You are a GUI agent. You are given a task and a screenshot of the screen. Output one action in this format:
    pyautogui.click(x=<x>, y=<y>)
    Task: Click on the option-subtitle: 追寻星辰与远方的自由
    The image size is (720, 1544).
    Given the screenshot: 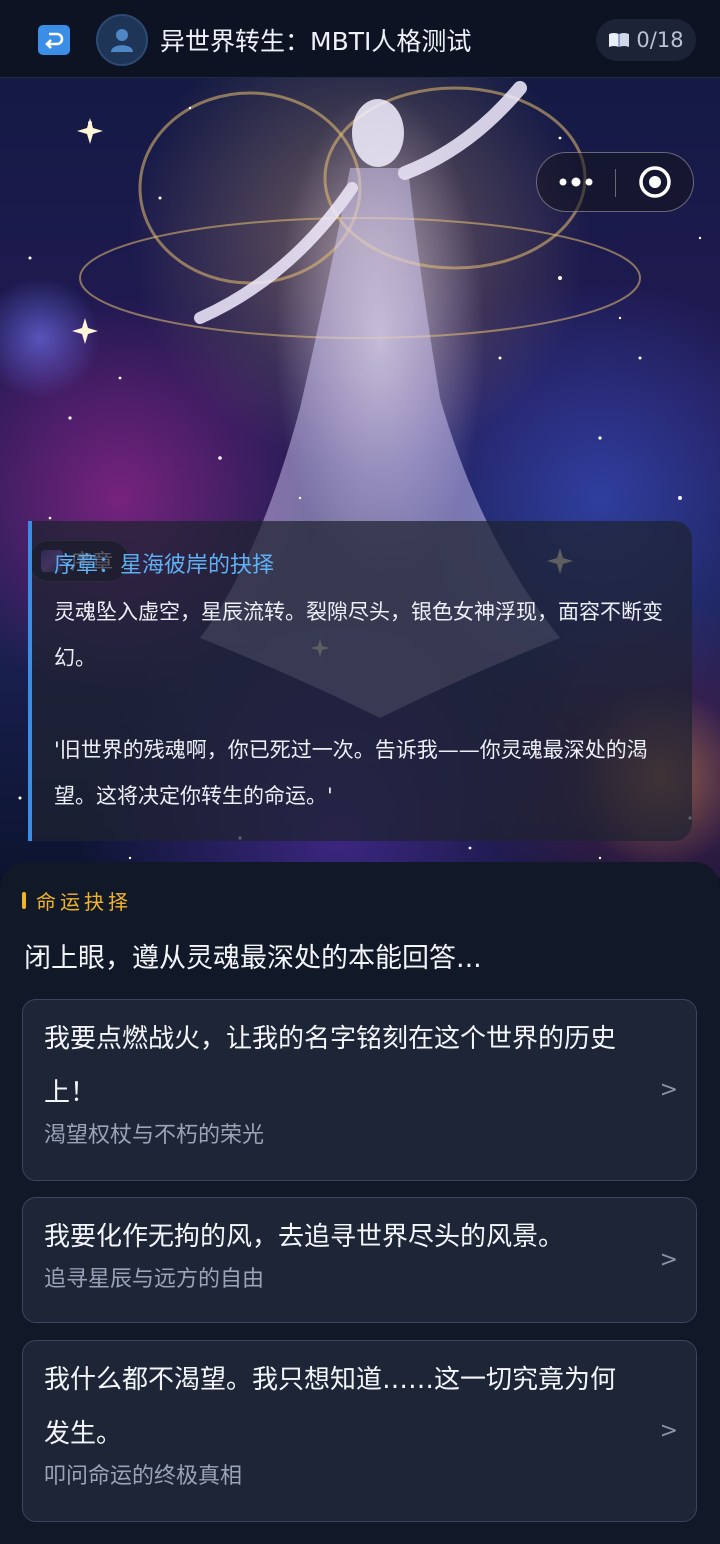 What is the action you would take?
    pyautogui.click(x=154, y=1279)
    